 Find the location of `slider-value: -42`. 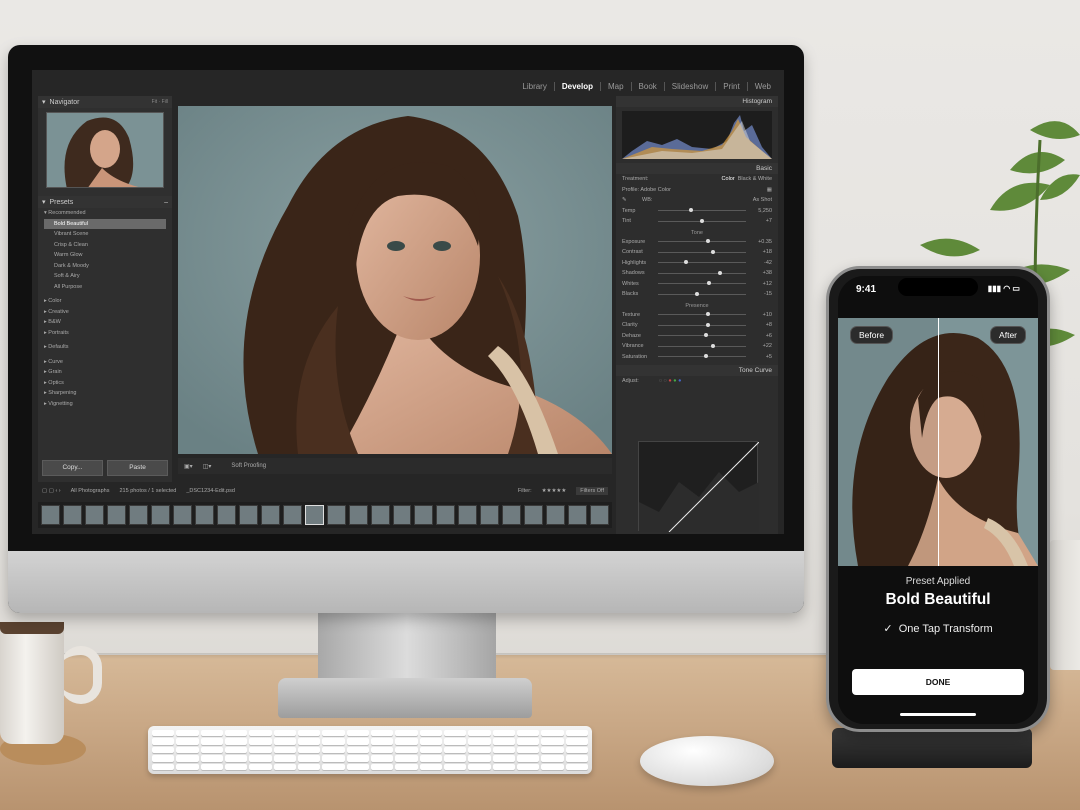

slider-value: -42 is located at coordinates (761, 263).